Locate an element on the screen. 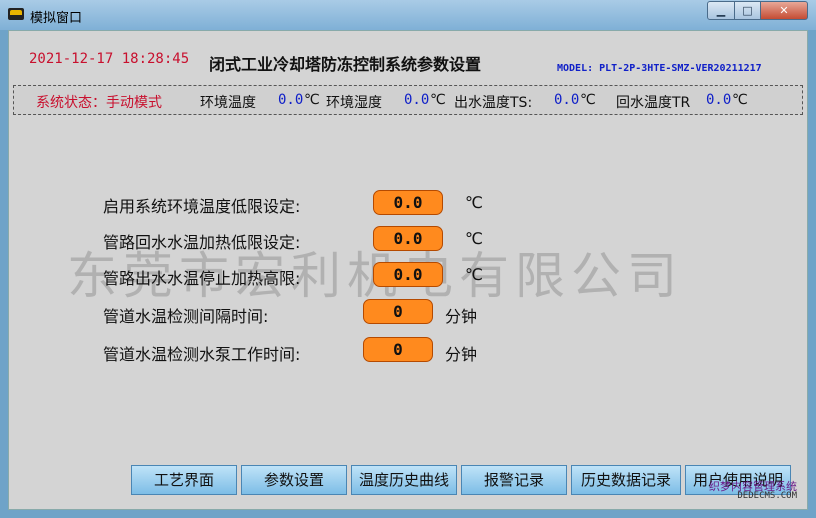  window-title: 模拟窗口 is located at coordinates (56, 18).